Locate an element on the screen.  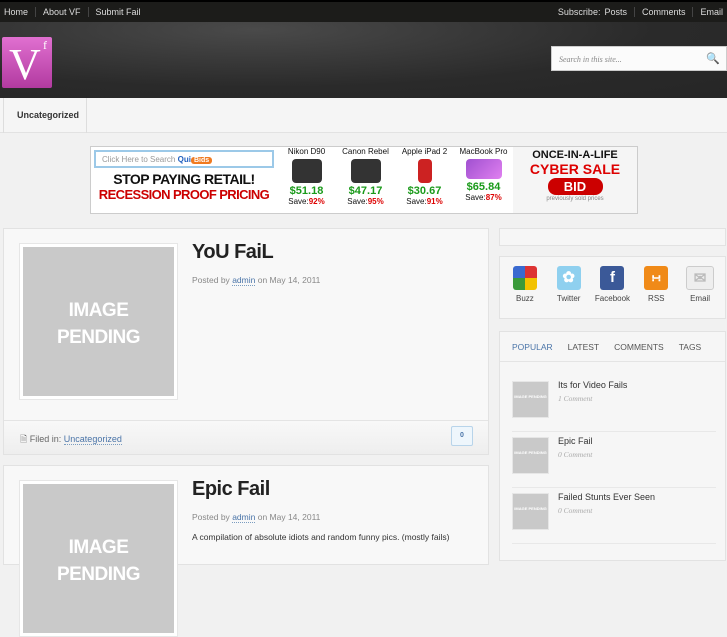
ad-brand: Qui is located at coordinates (184, 159).